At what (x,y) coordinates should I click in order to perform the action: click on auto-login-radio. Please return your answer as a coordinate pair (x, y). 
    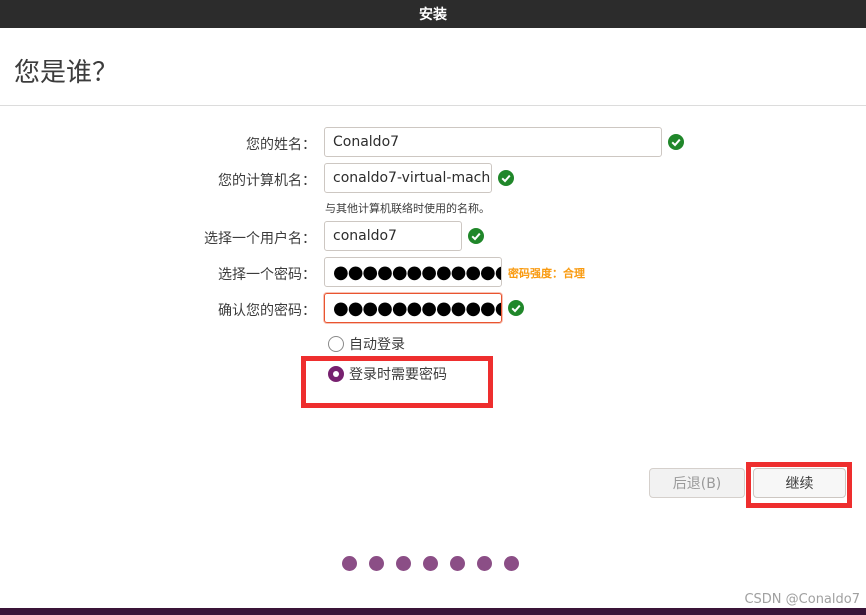
    Looking at the image, I should click on (336, 344).